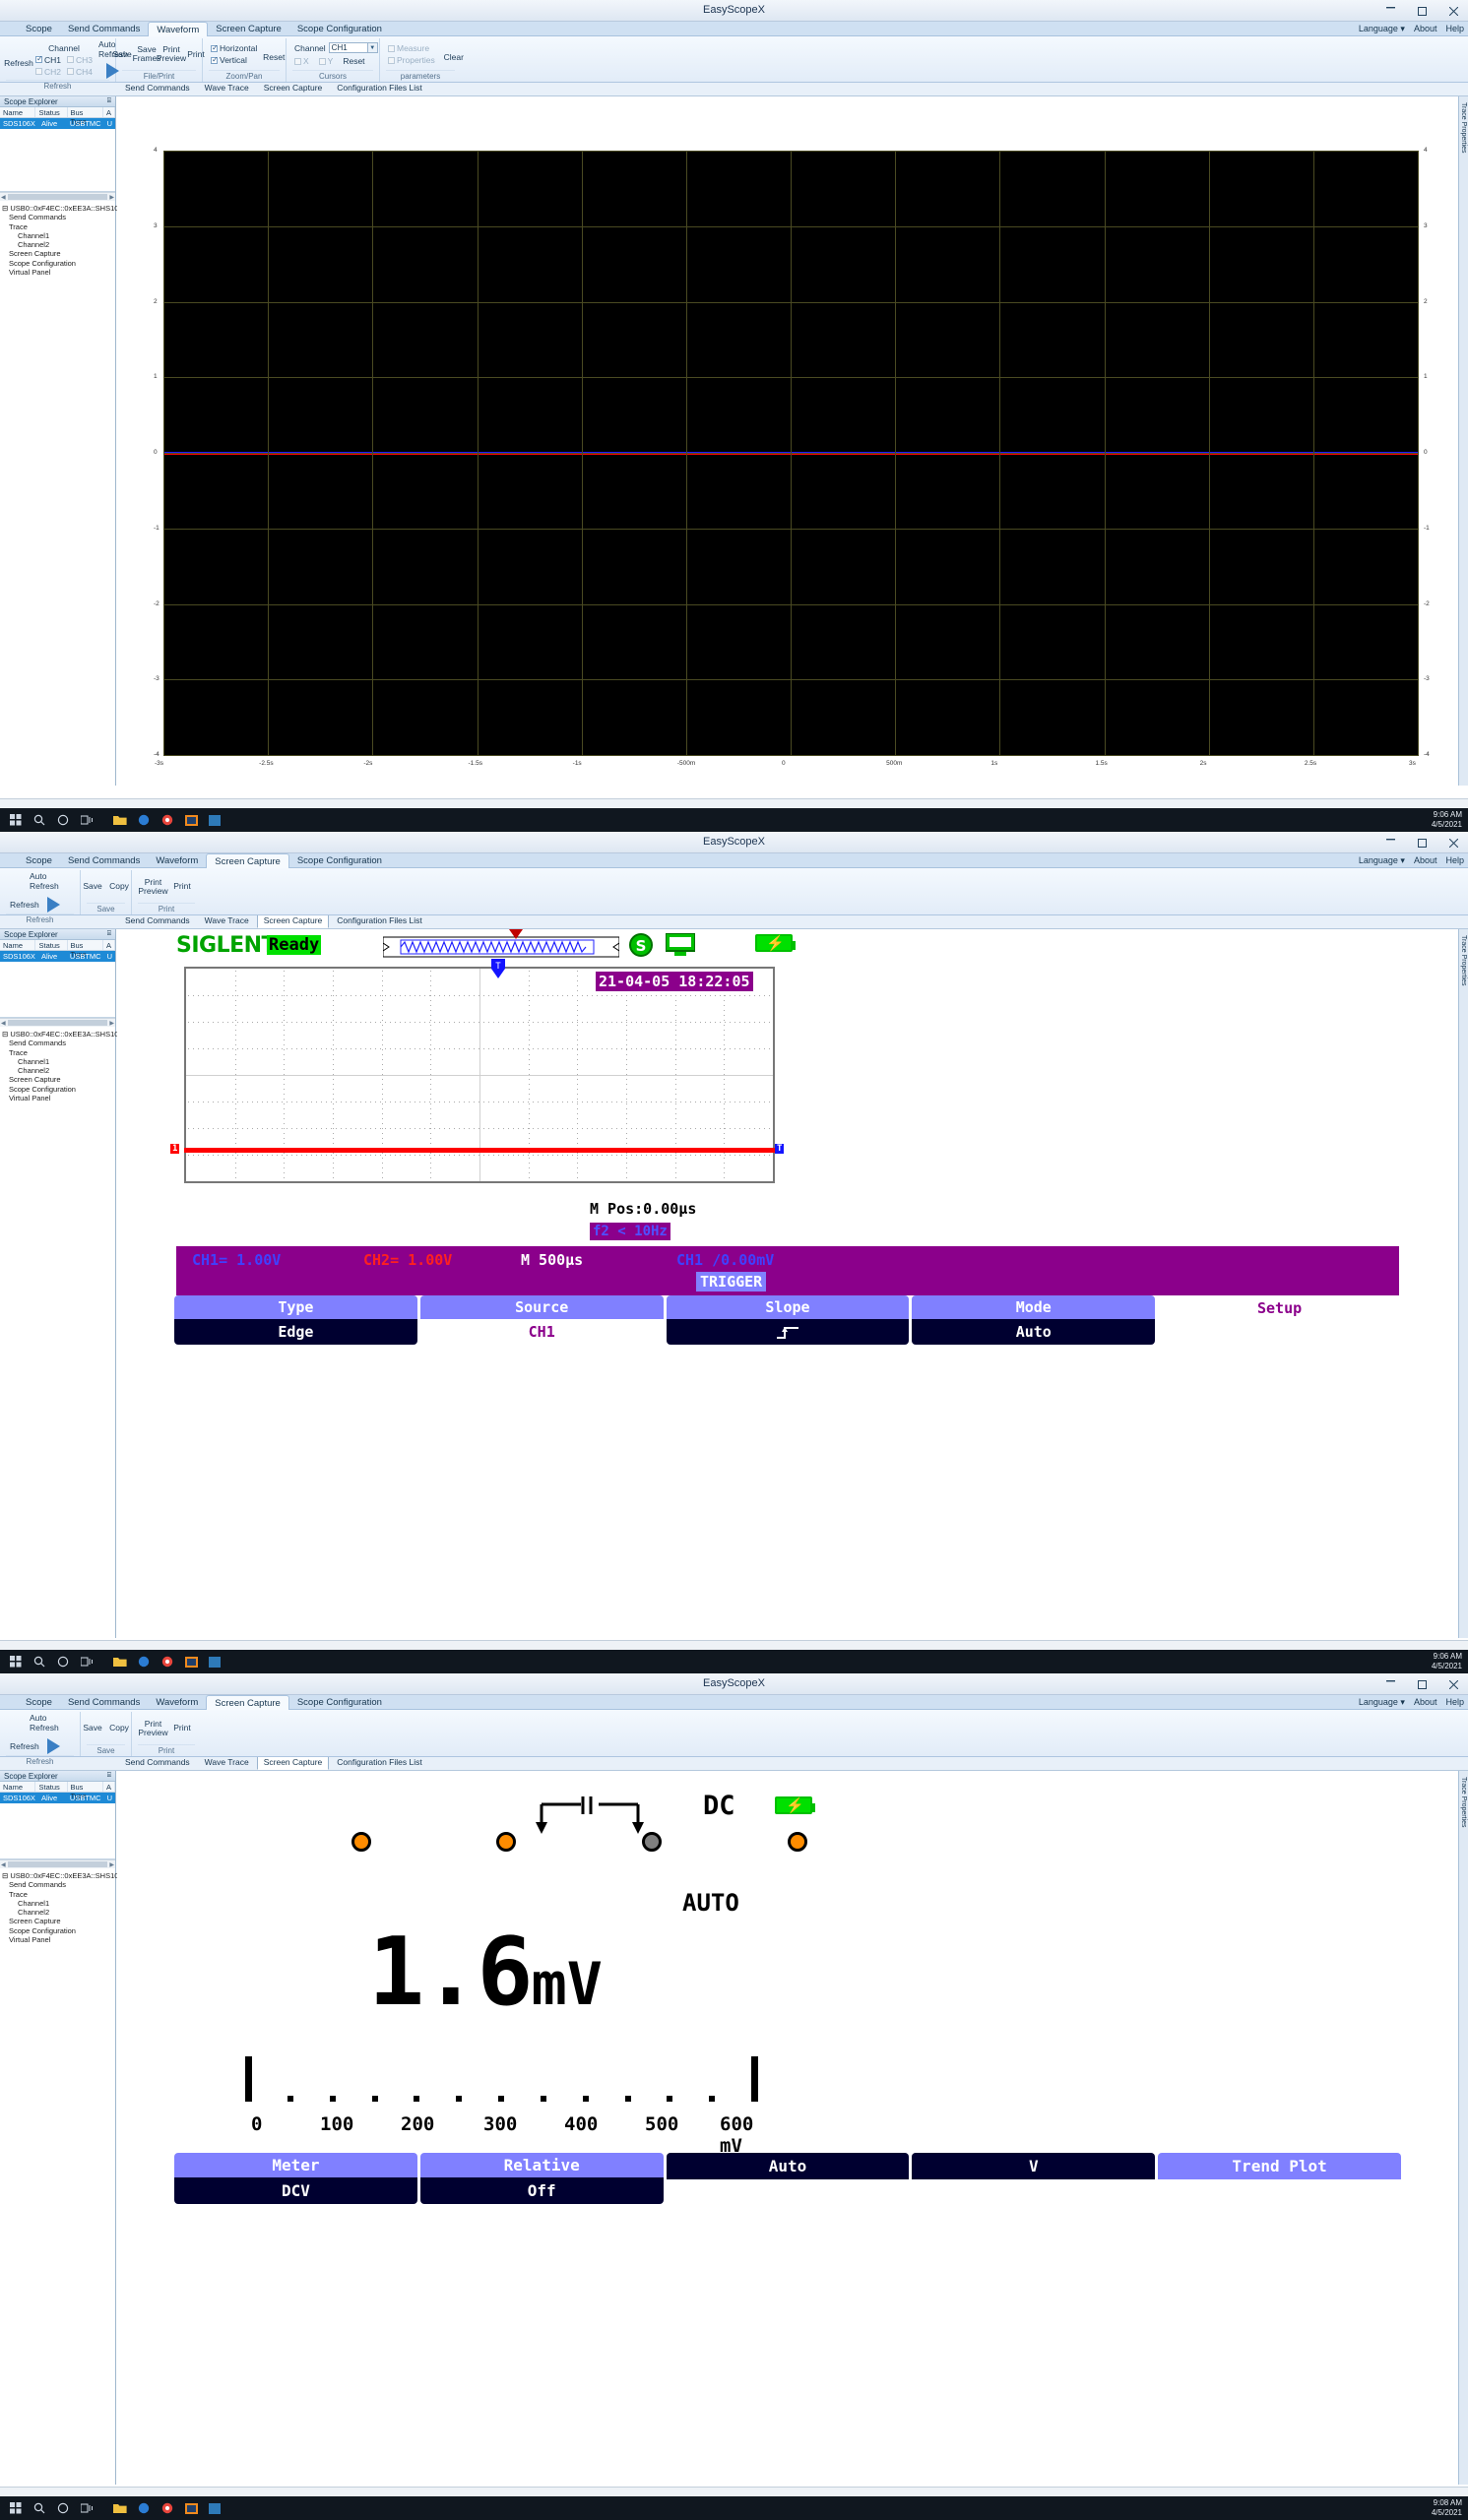 This screenshot has height=2520, width=1468. I want to click on tree-root-3: ⊟ USB0::0xF4EC::0xEE3A::SHS10HAQ2R0, so click(75, 1875).